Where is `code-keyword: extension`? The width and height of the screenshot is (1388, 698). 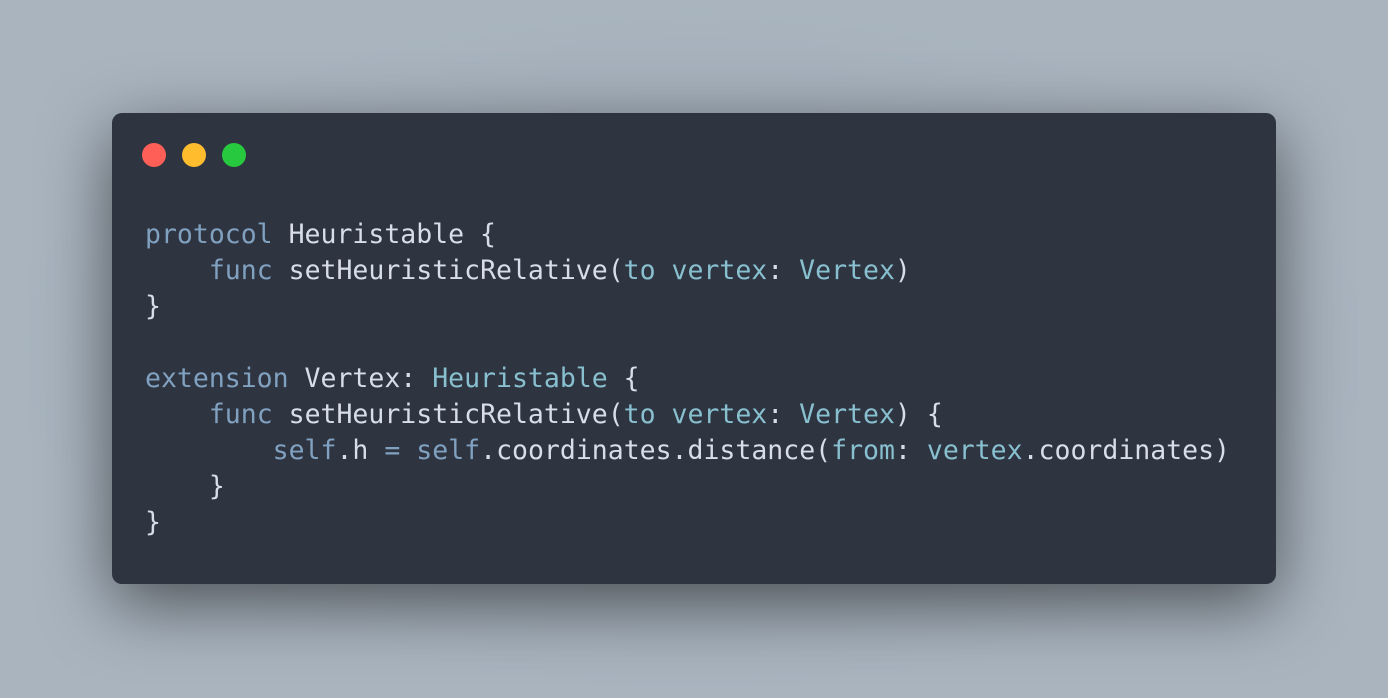
code-keyword: extension is located at coordinates (217, 378).